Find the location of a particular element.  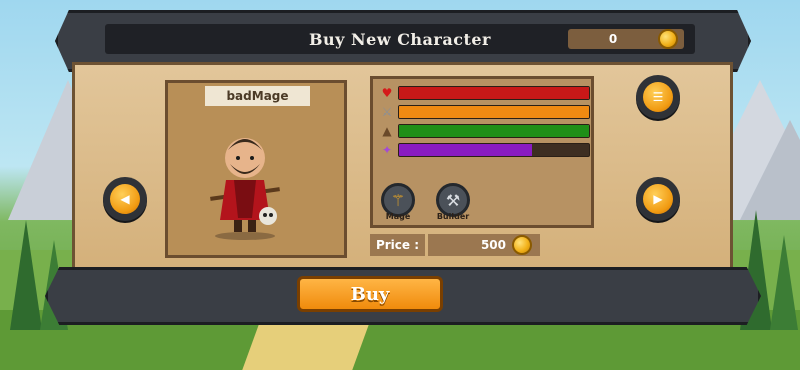

health-bar-fill is located at coordinates (494, 93).